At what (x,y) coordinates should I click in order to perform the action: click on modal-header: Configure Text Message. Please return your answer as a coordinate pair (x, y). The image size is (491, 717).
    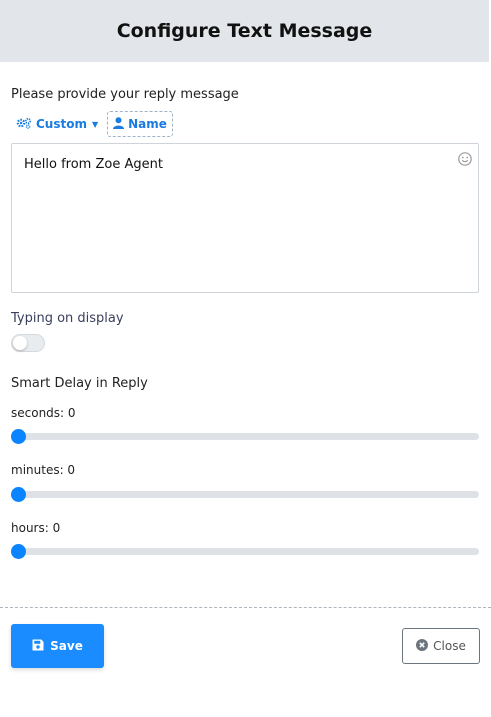
    Looking at the image, I should click on (245, 31).